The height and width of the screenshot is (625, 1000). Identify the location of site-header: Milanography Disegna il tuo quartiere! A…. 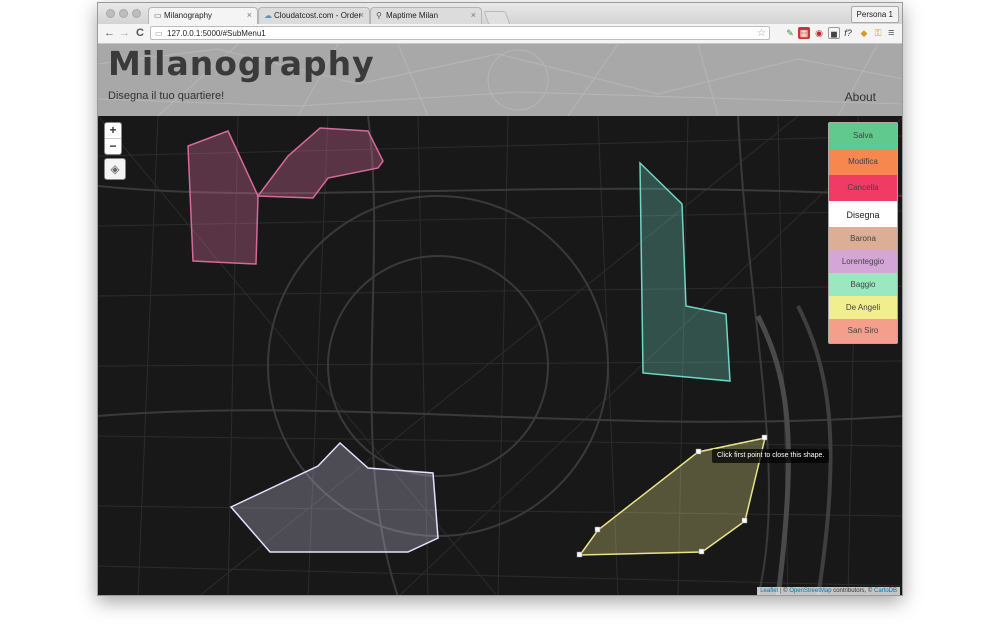
(500, 80).